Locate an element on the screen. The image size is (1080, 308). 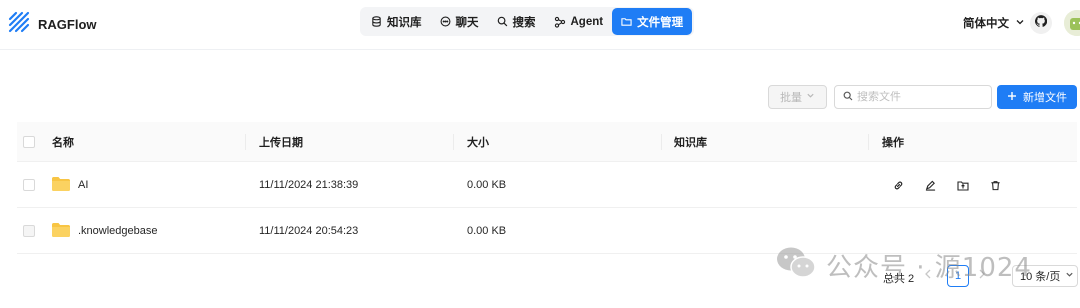
chevron-right-icon is located at coordinates (982, 275).